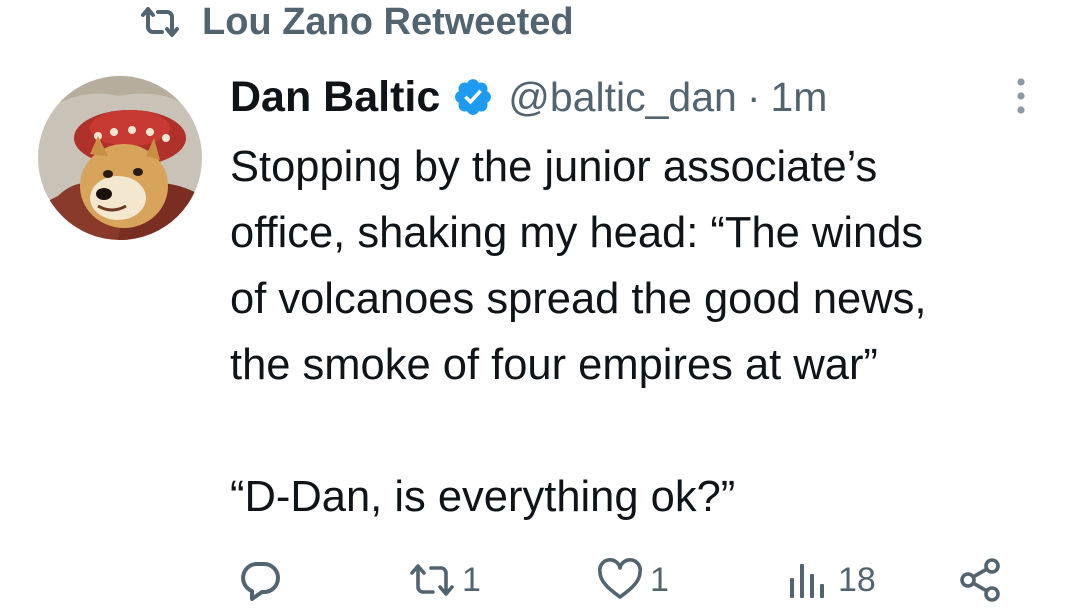 The image size is (1080, 610). I want to click on retweet-indicator: Lou Zano Retweeted, so click(357, 22).